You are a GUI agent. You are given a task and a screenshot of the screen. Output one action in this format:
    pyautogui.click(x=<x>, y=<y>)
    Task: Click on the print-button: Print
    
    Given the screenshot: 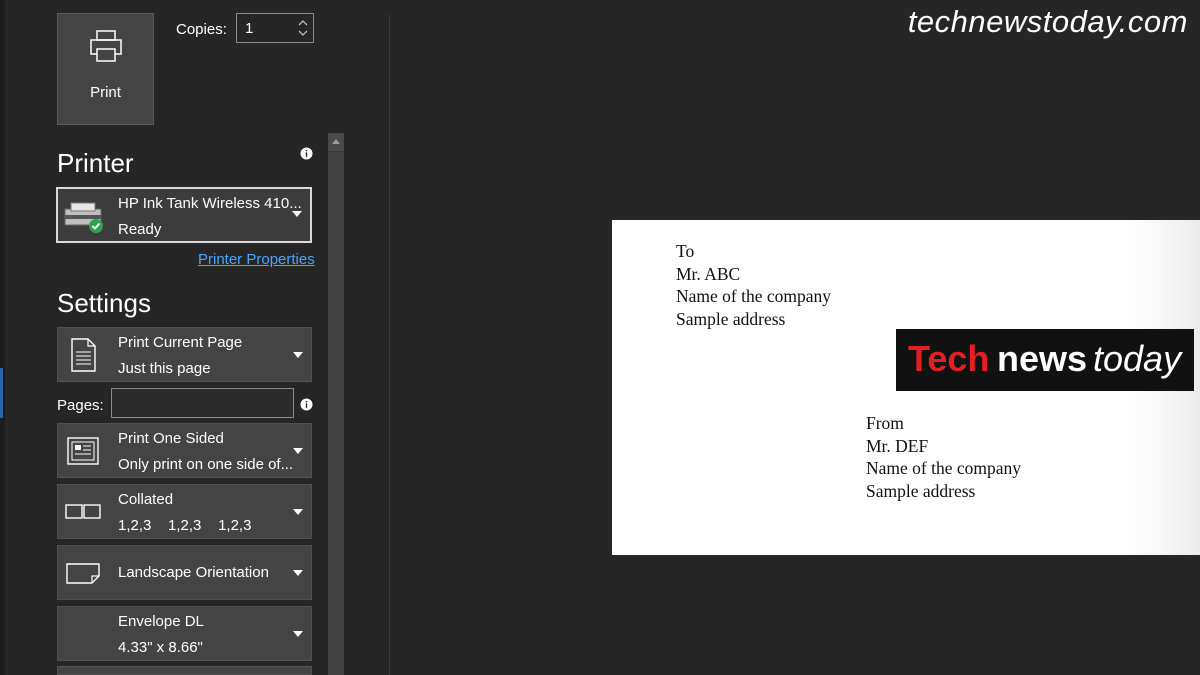 What is the action you would take?
    pyautogui.click(x=105, y=69)
    